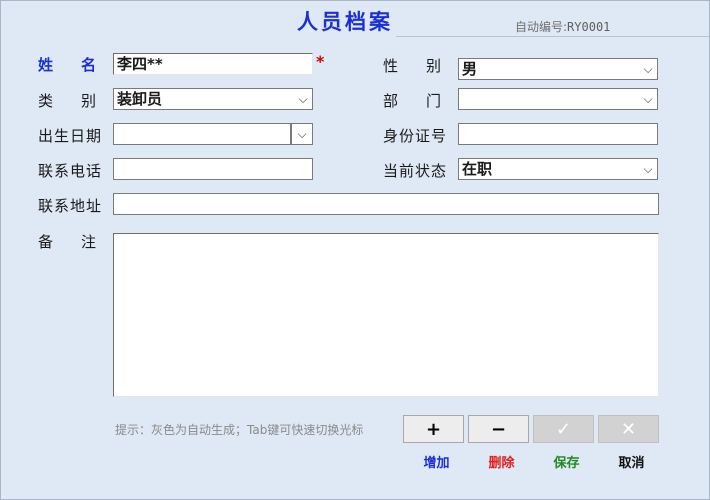  What do you see at coordinates (412, 66) in the screenshot?
I see `gender-label: 性别` at bounding box center [412, 66].